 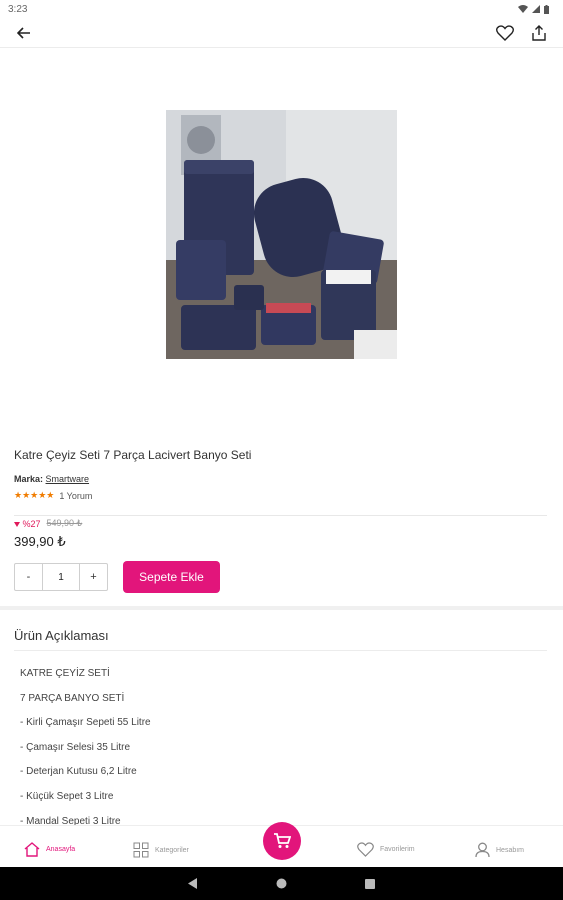 I want to click on square-recents-icon, so click(x=370, y=883).